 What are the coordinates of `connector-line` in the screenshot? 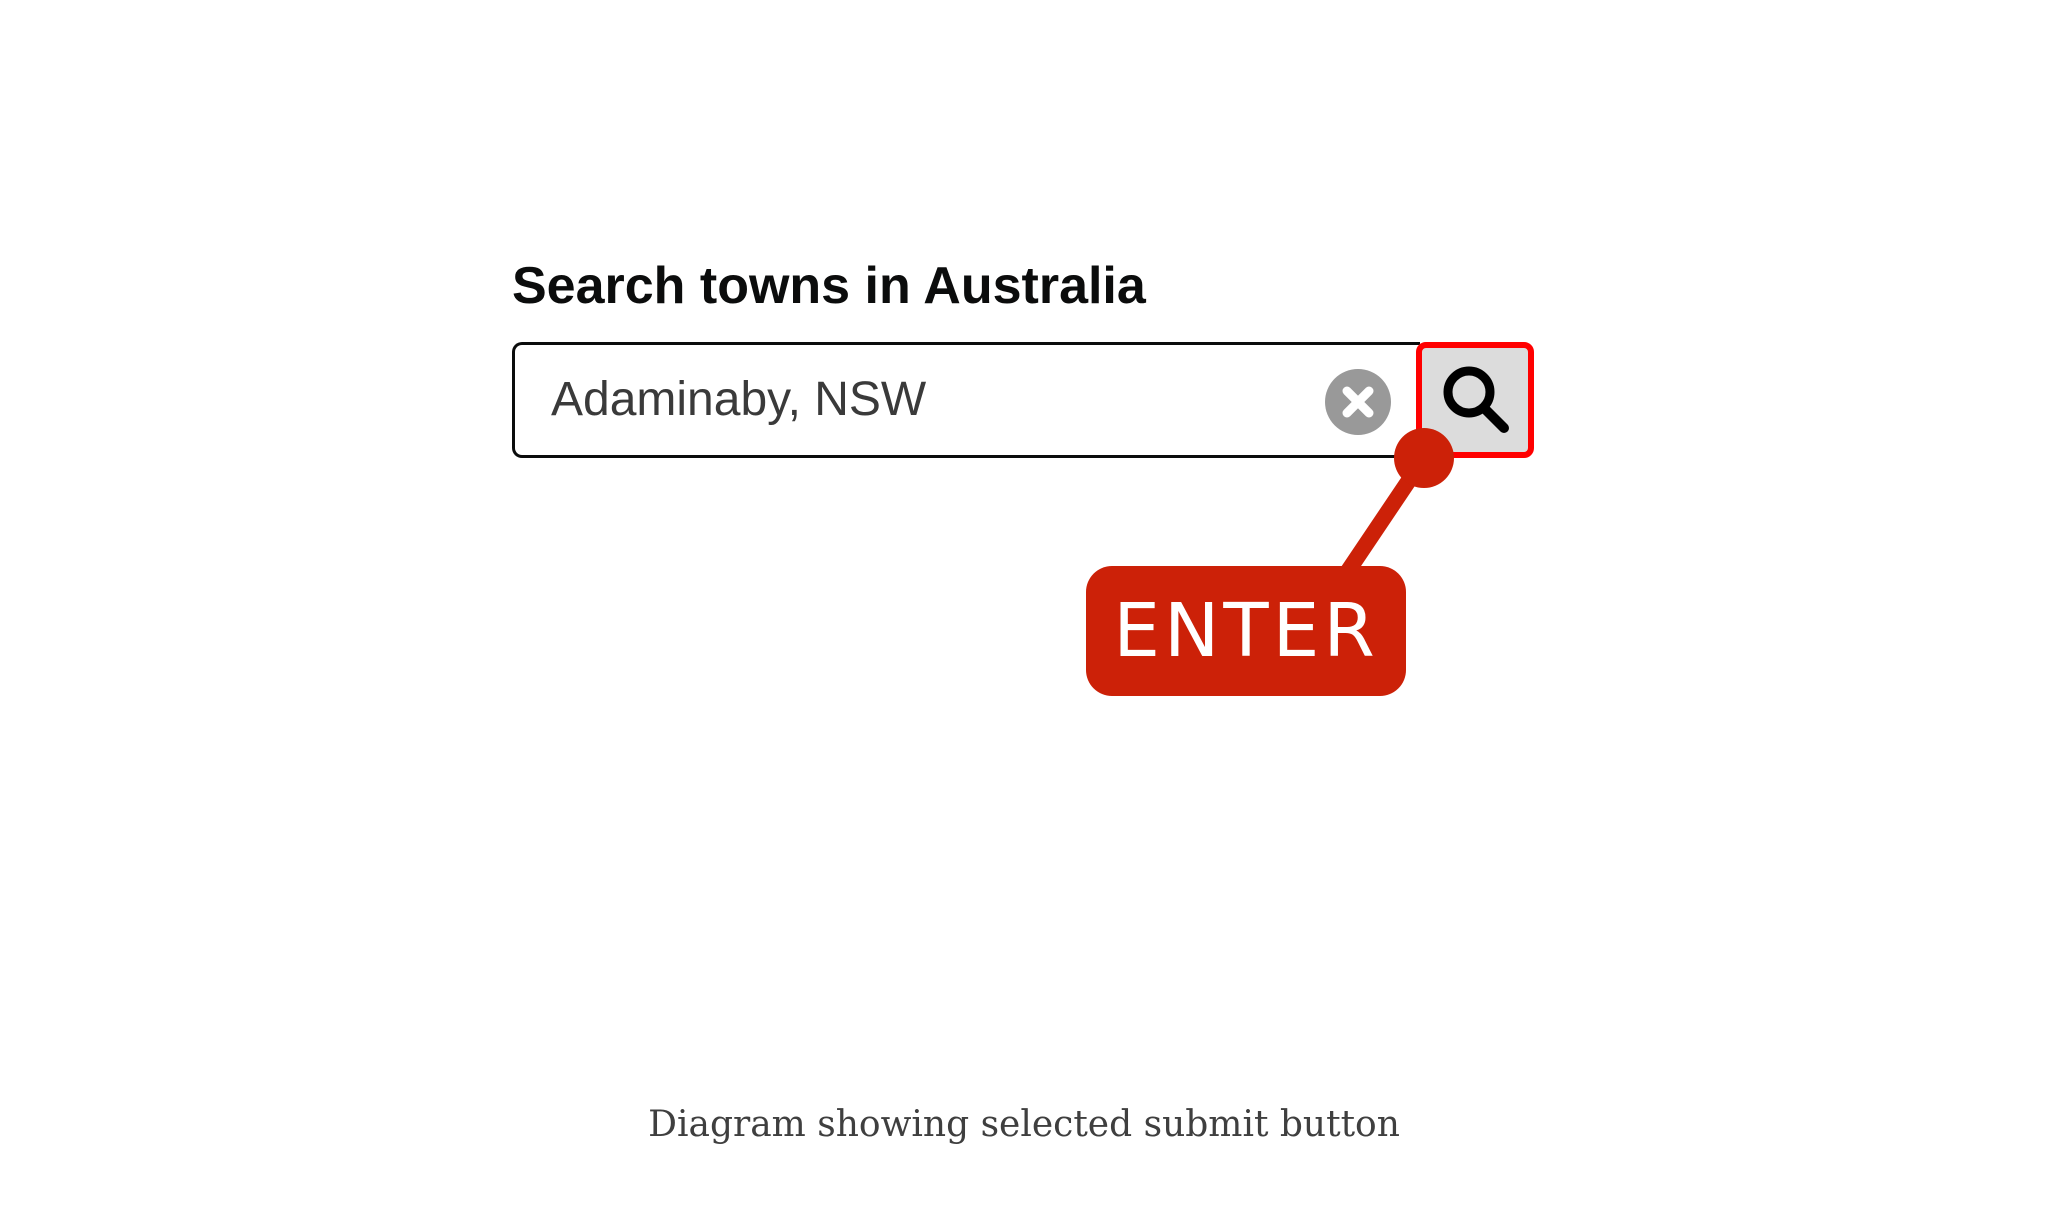 It's located at (1385, 516).